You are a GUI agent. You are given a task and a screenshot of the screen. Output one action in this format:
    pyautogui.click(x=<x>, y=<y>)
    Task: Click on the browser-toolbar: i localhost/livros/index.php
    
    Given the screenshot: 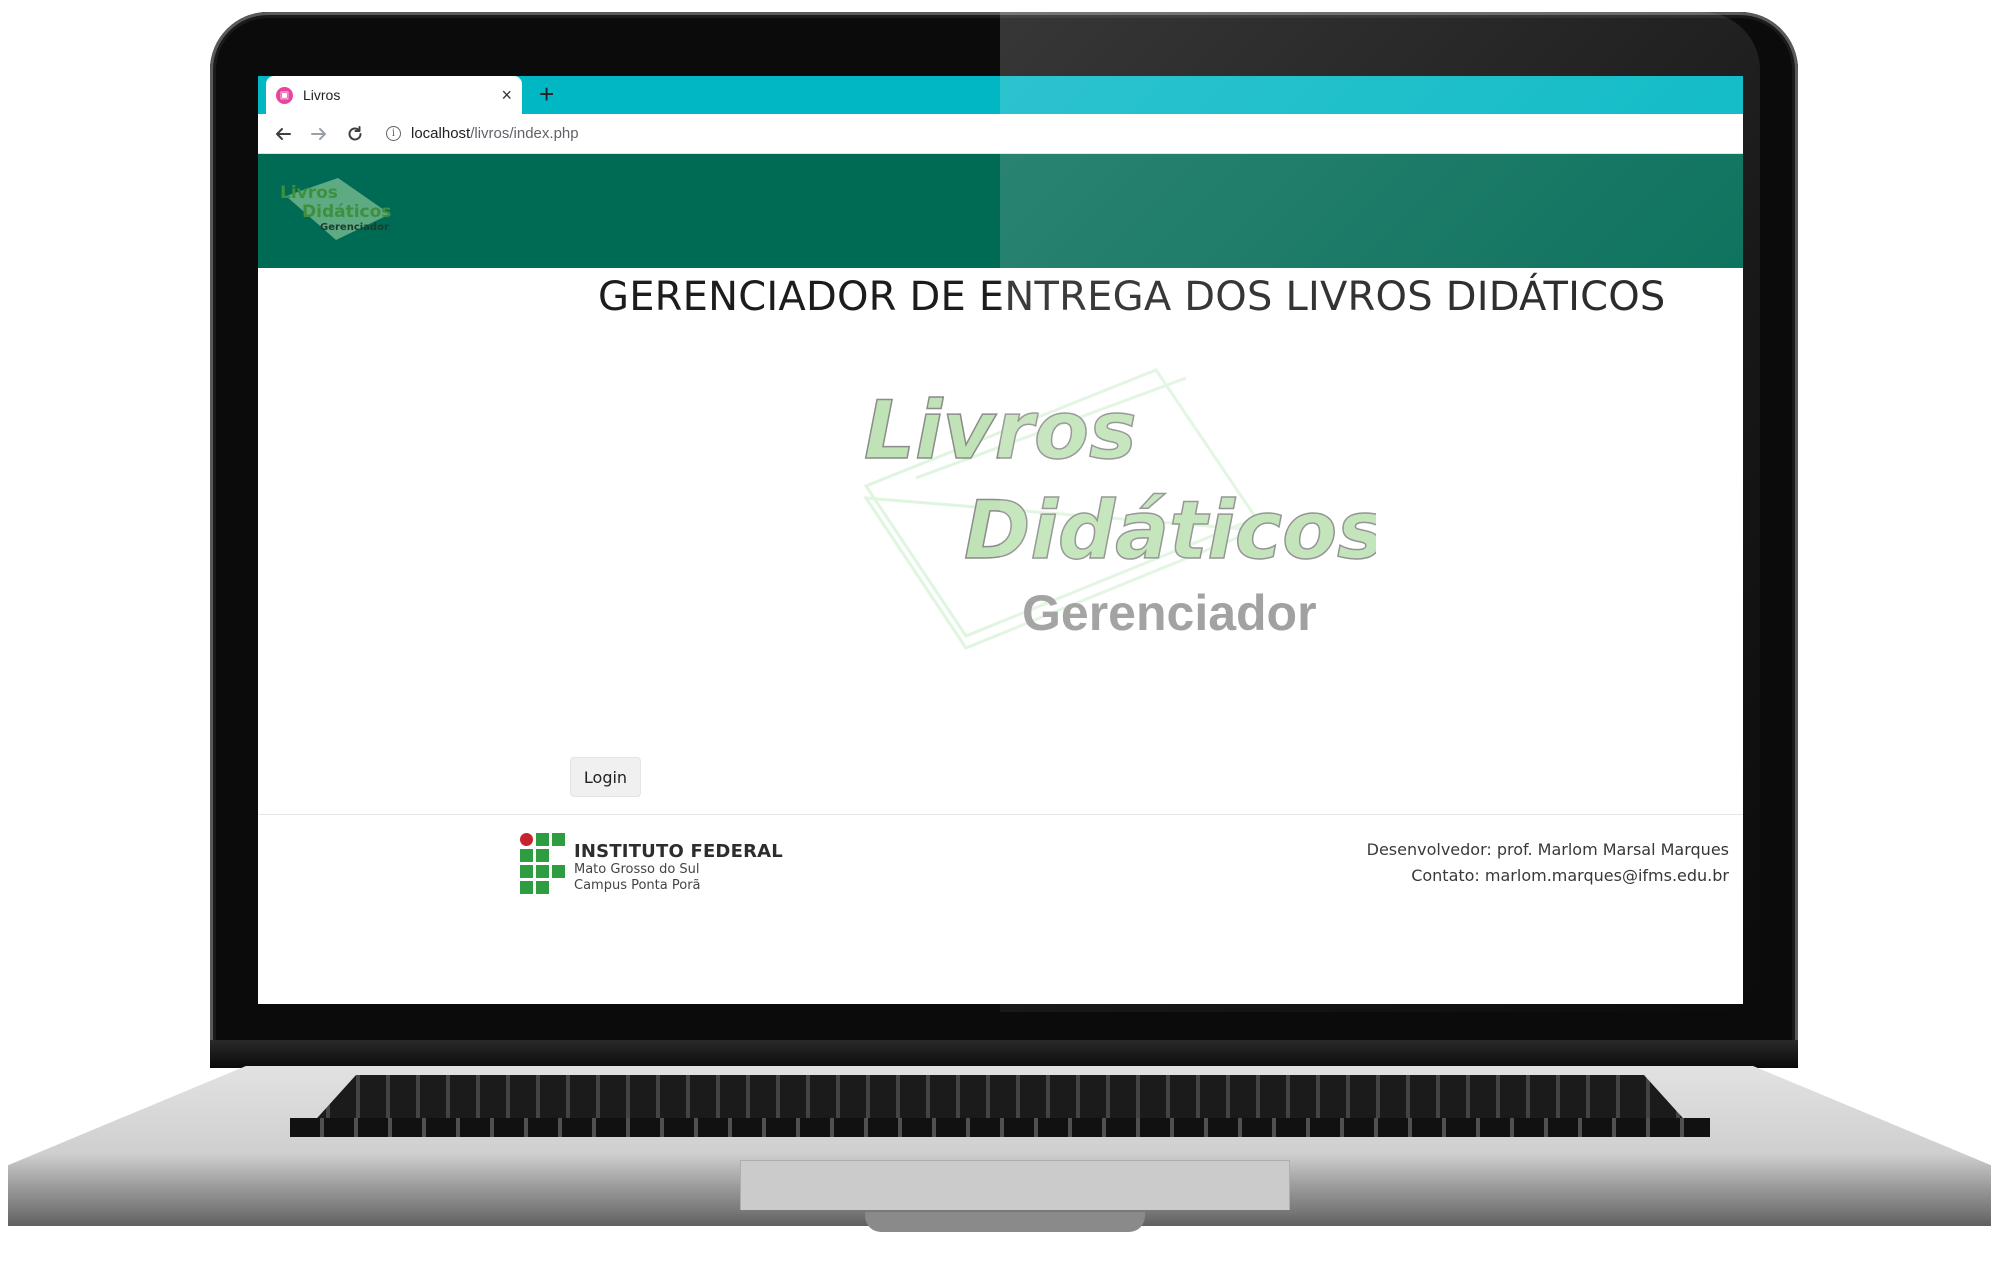 What is the action you would take?
    pyautogui.click(x=1000, y=134)
    